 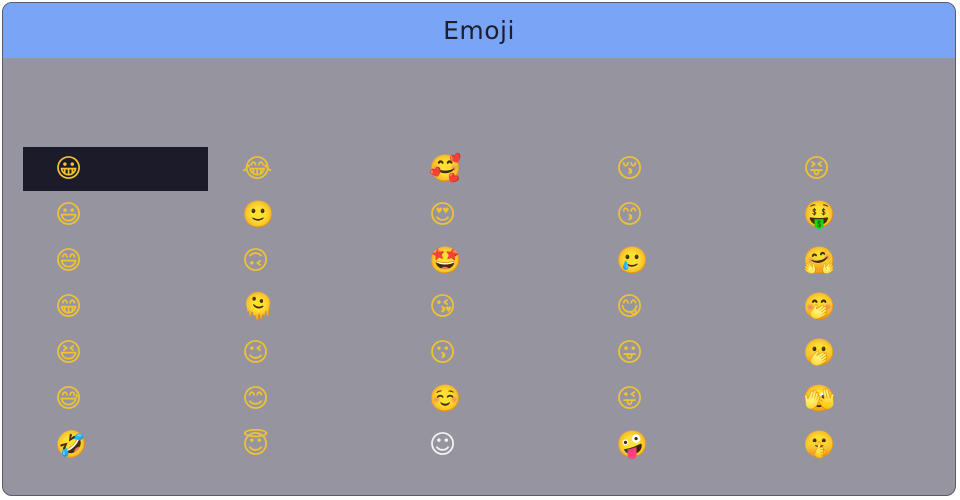 I want to click on emoji-cell: 😇, so click(x=302, y=445).